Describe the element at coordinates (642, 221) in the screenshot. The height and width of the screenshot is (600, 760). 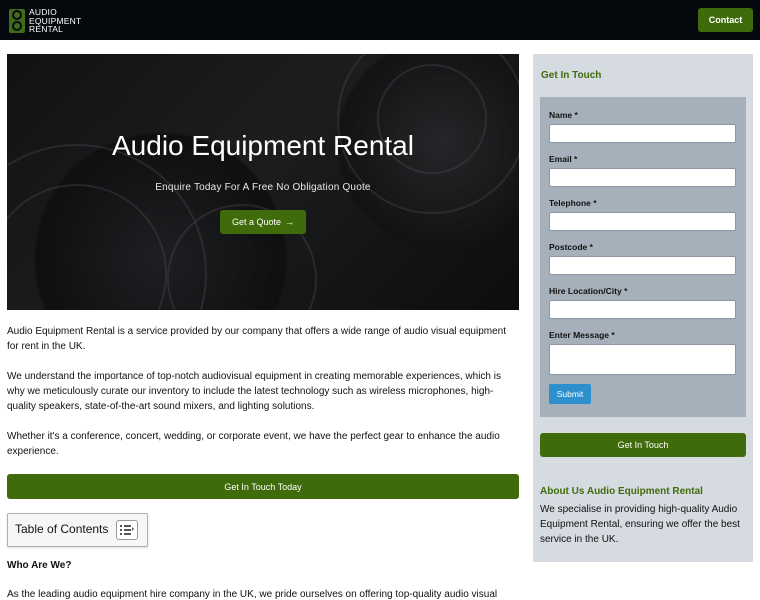
I see `telephone-field` at that location.